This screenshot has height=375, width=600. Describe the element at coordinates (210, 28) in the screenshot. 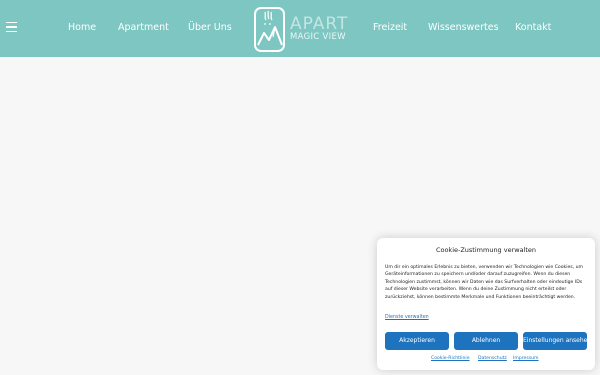

I see `nav-link-ueber-uns: Über Uns` at that location.